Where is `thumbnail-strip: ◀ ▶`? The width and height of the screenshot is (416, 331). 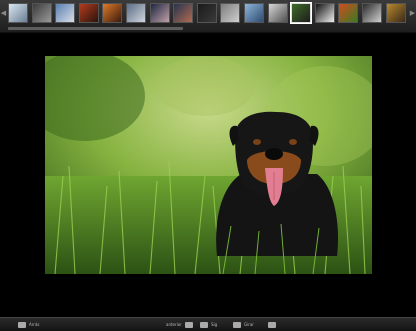
thumbnail-strip: ◀ ▶ is located at coordinates (208, 16).